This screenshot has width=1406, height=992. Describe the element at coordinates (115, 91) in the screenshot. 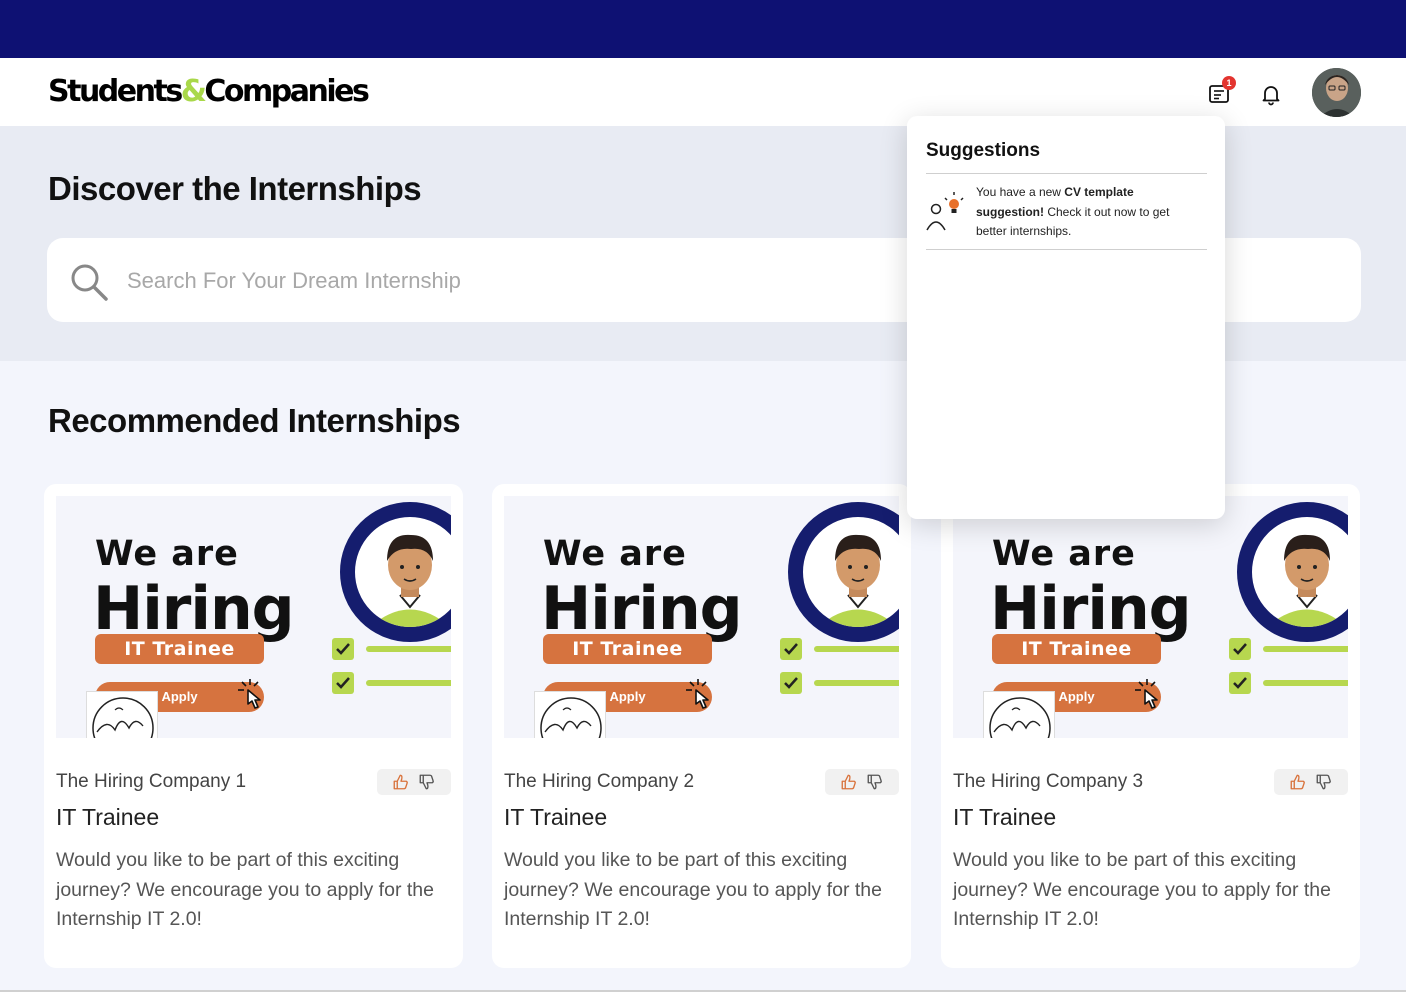

I see `brand-part1: Students` at that location.